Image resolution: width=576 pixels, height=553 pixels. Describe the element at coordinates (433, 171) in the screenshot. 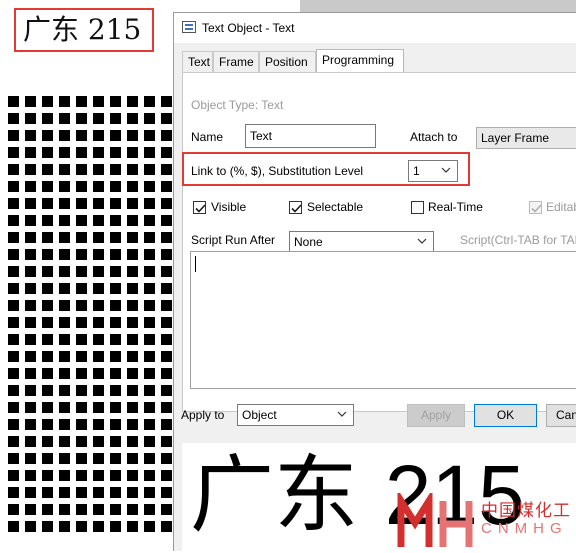

I see `link-level-select: 1` at that location.